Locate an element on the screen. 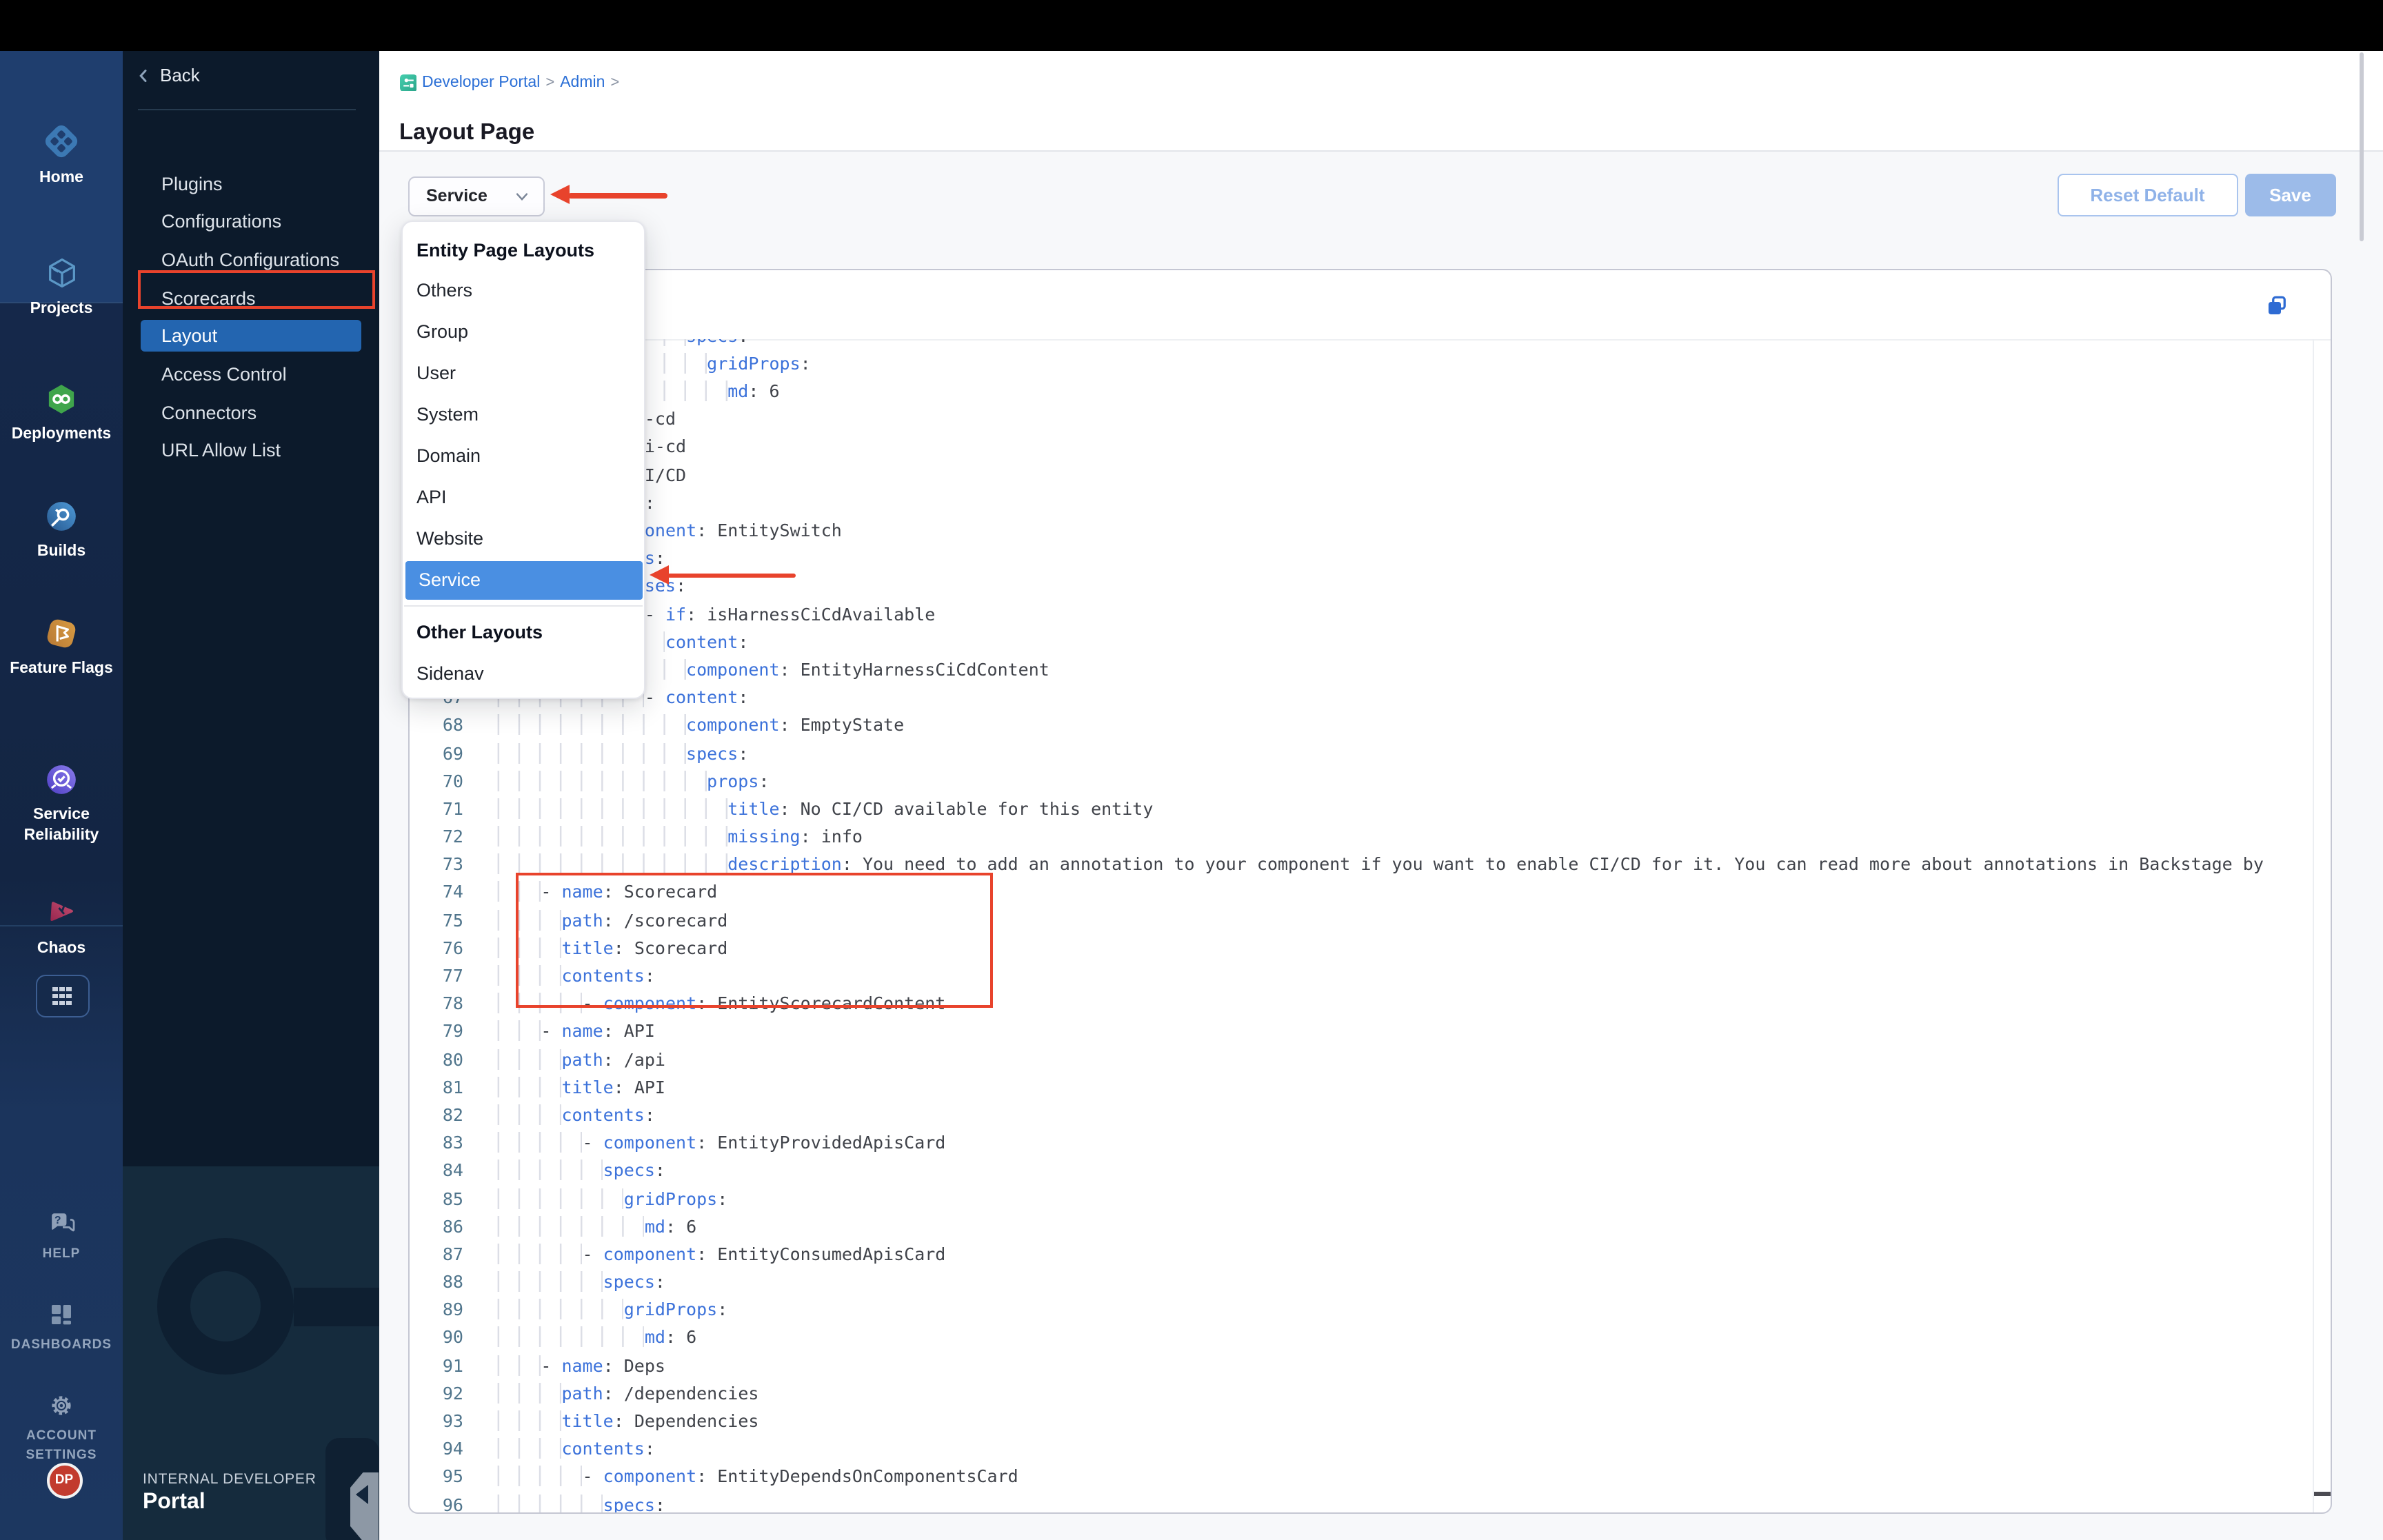  code-line: 55 gridProps: is located at coordinates (1370, 364).